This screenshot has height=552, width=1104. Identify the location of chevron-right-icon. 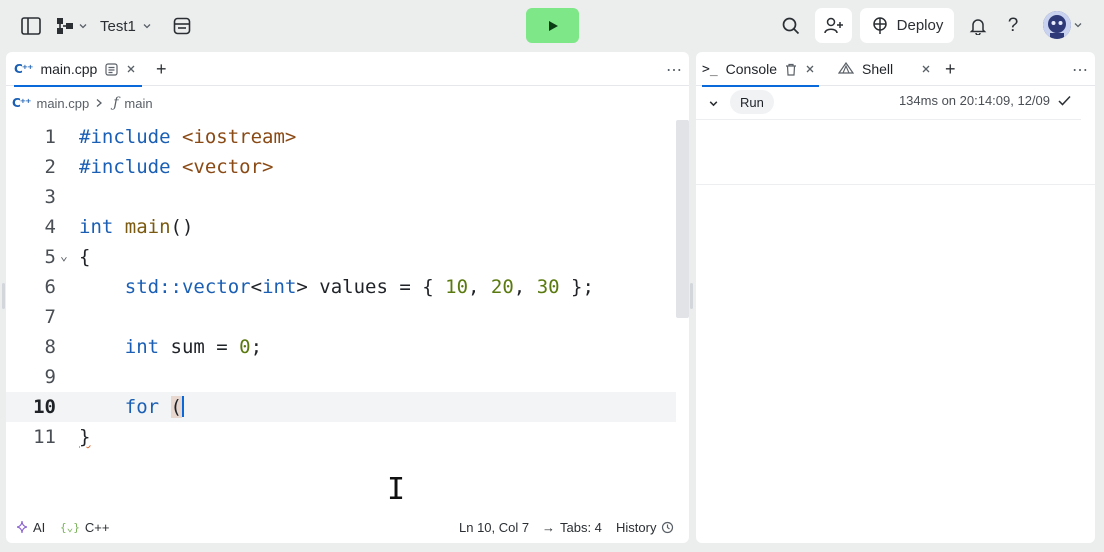
(99, 103).